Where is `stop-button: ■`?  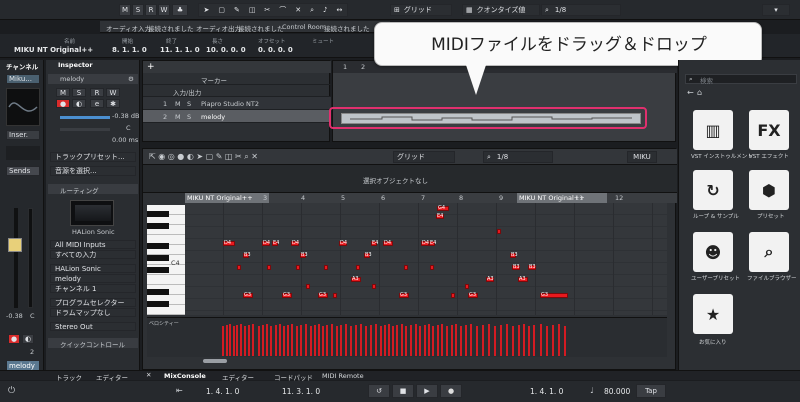
stop-button: ■ is located at coordinates (403, 391).